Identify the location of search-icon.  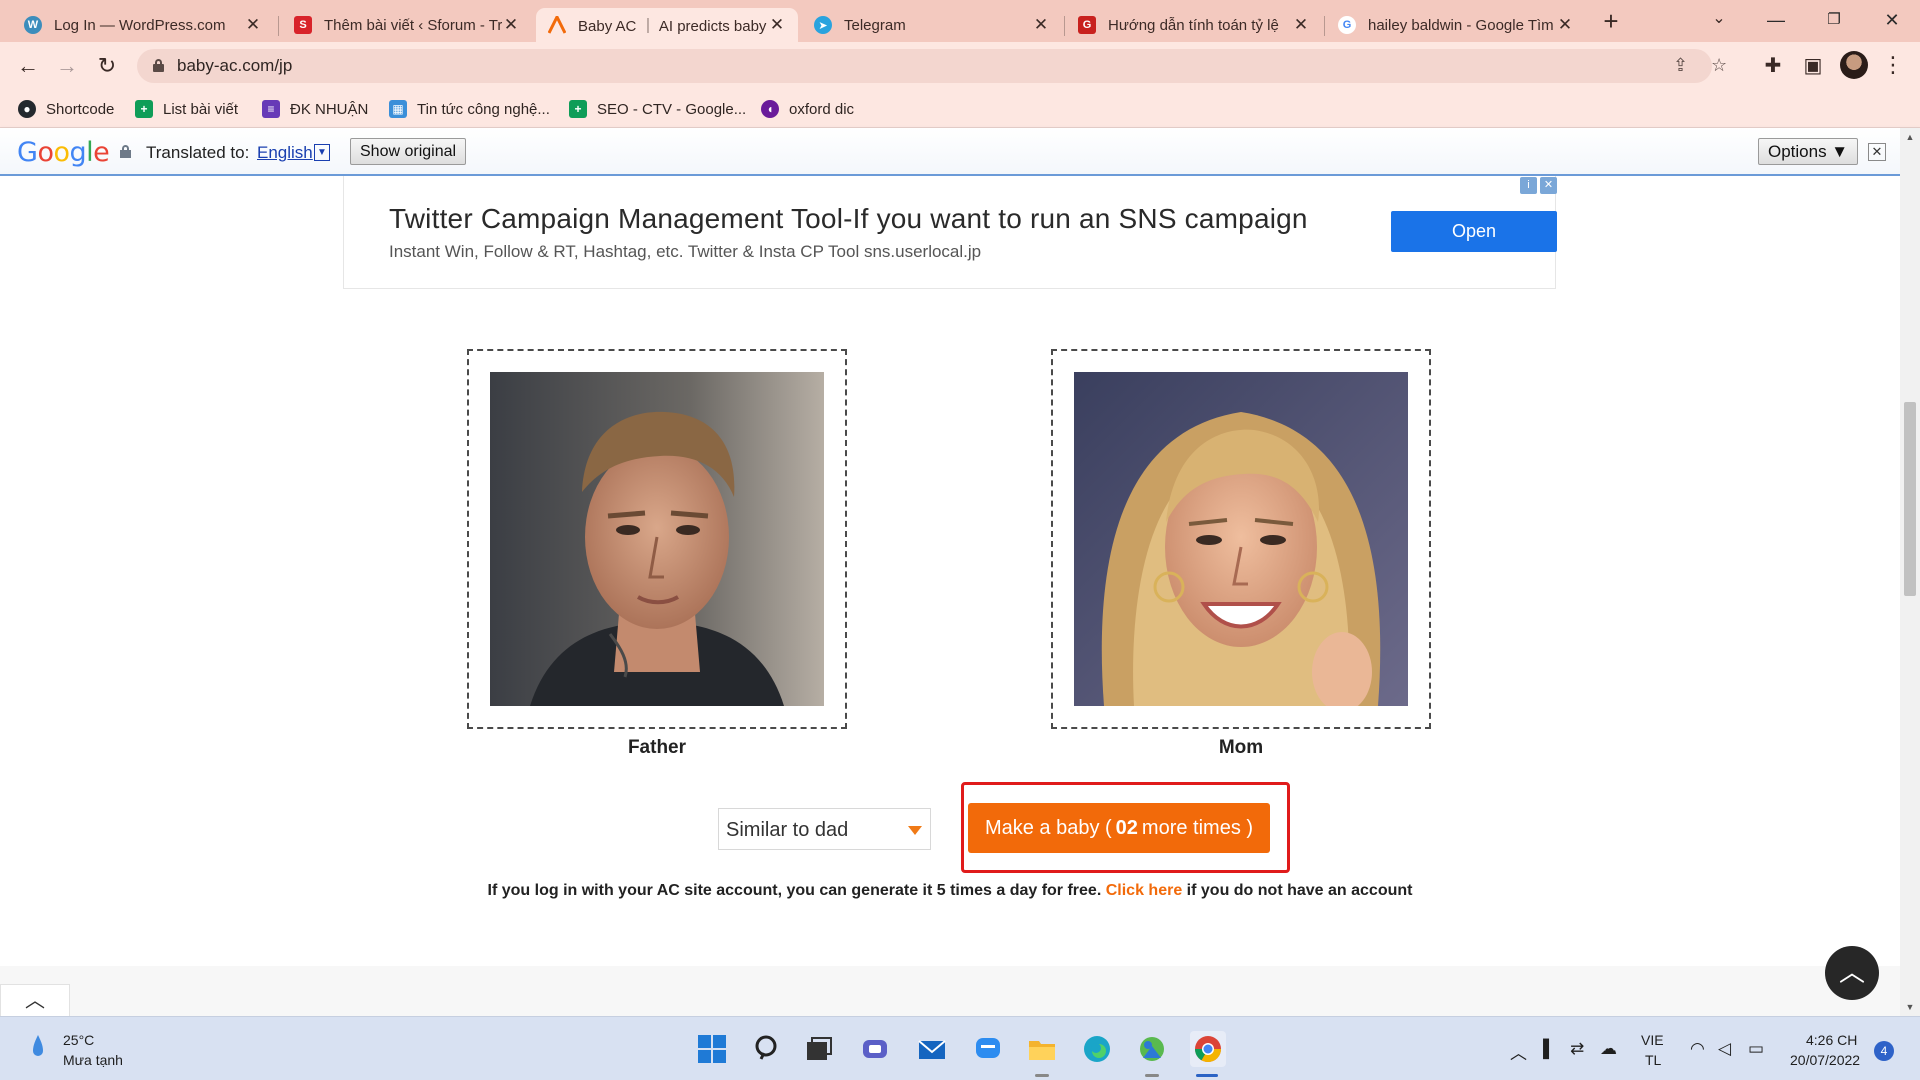
(768, 1049).